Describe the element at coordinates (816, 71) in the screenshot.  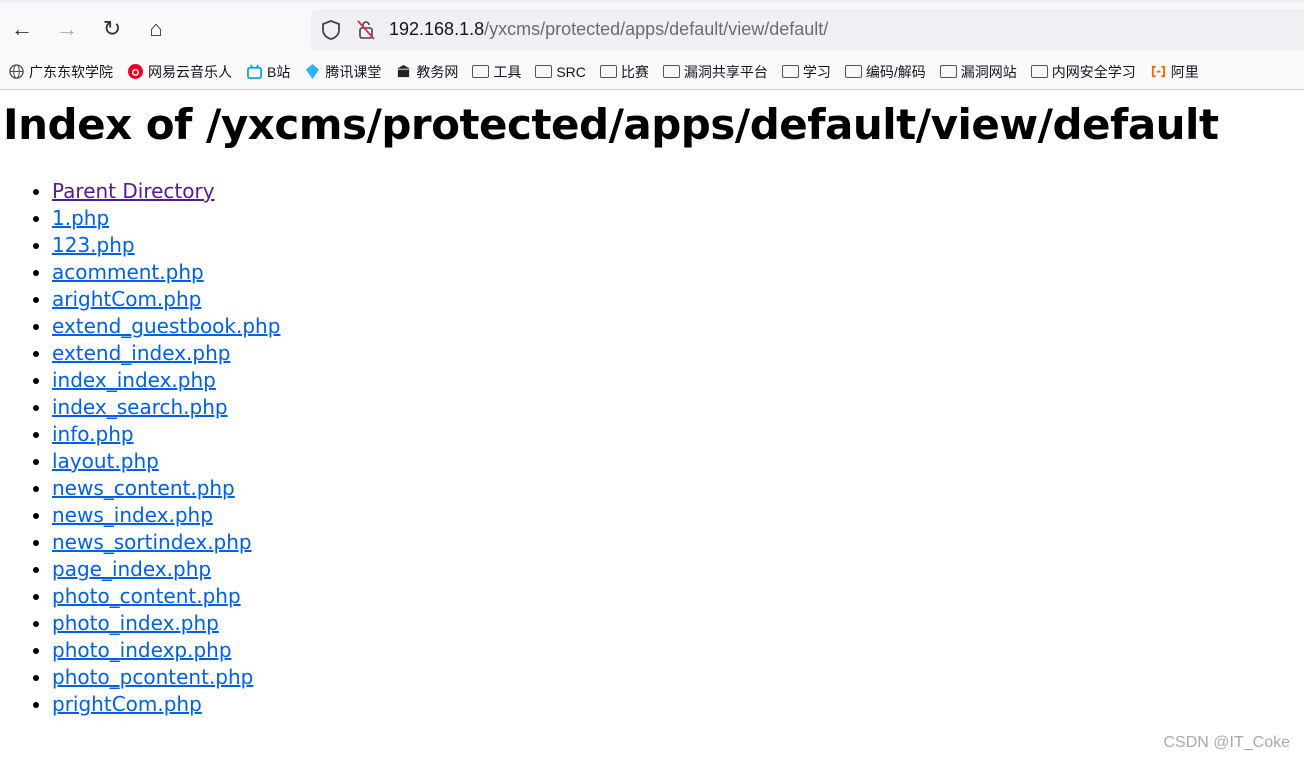
I see `bookmark-label: 学习` at that location.